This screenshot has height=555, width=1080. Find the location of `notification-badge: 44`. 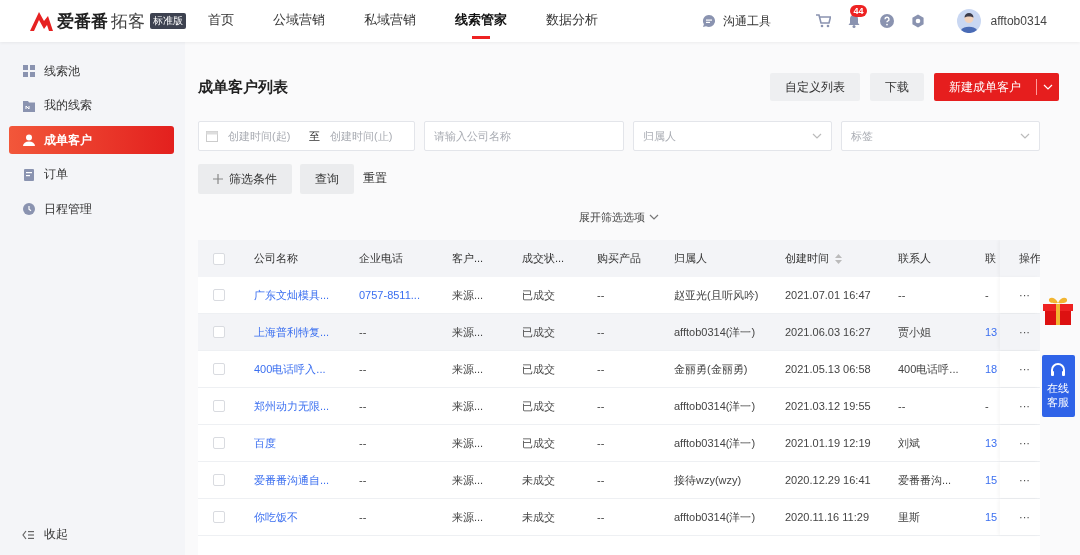

notification-badge: 44 is located at coordinates (858, 11).